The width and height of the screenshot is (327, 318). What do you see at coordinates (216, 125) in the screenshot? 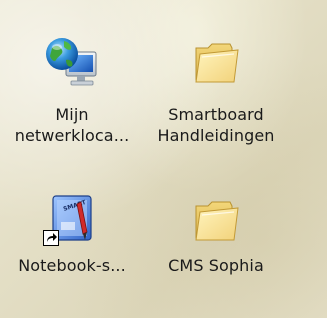
I see `smartboard-folder-label: Smartboard Handleidingen` at bounding box center [216, 125].